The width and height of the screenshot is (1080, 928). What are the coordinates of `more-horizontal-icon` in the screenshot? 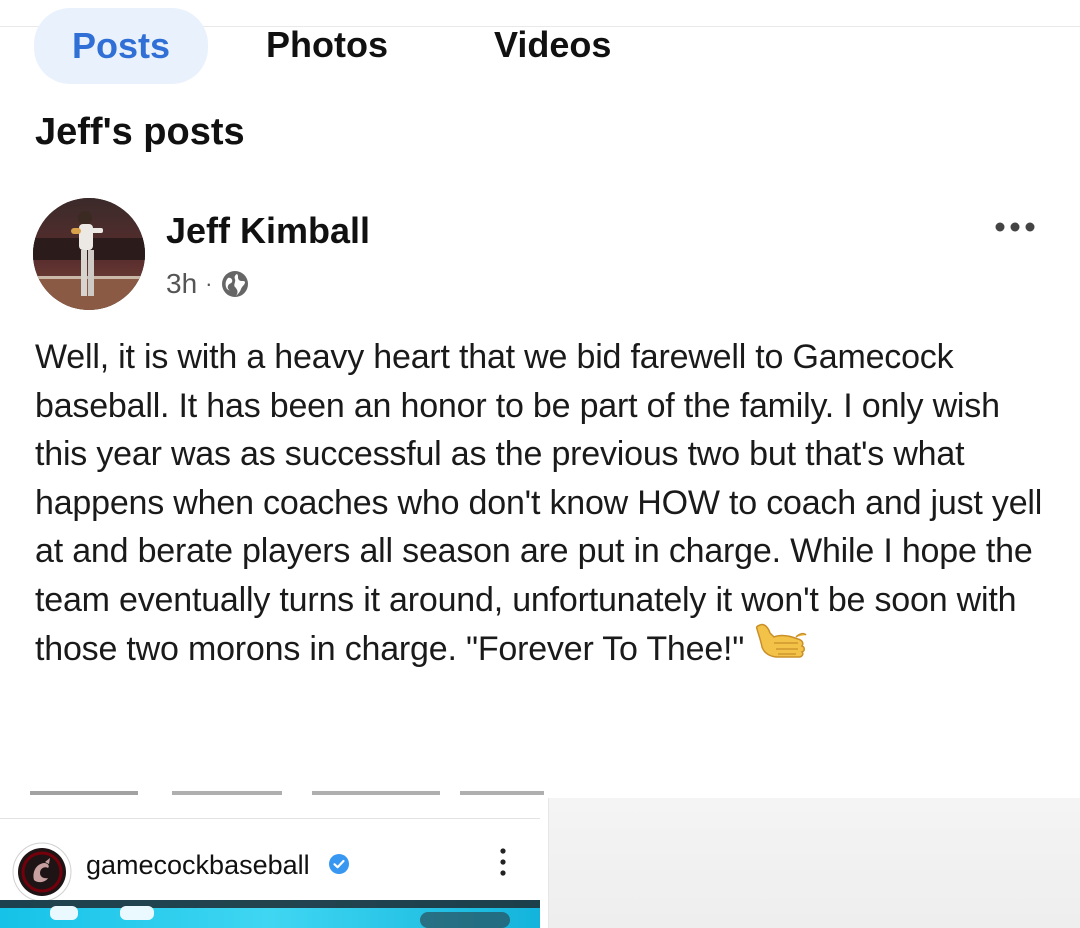 It's located at (1020, 227).